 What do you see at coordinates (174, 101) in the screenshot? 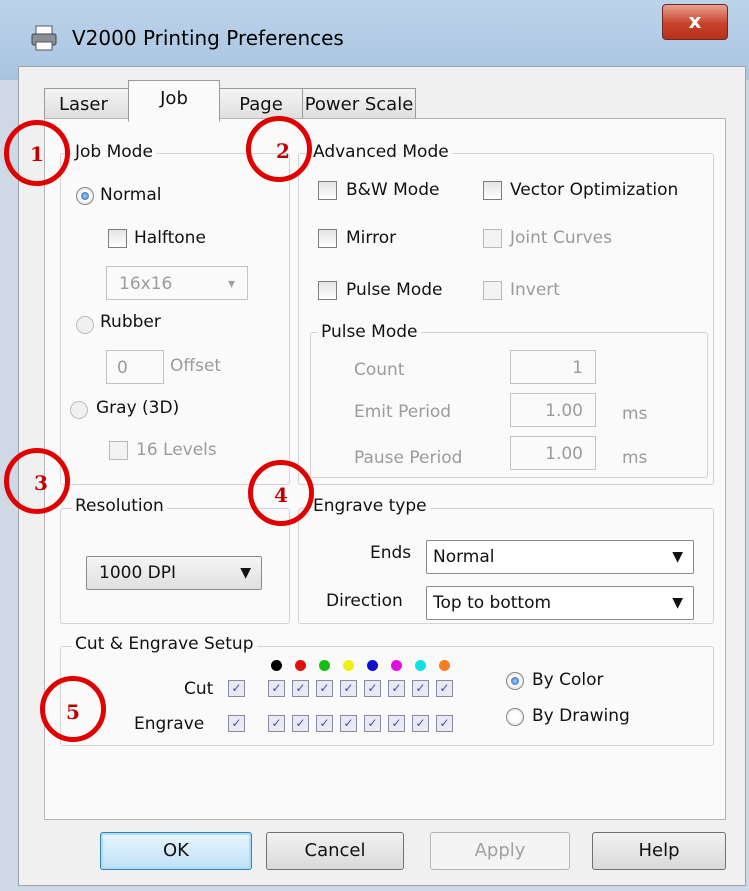
I see `tab-job: Job` at bounding box center [174, 101].